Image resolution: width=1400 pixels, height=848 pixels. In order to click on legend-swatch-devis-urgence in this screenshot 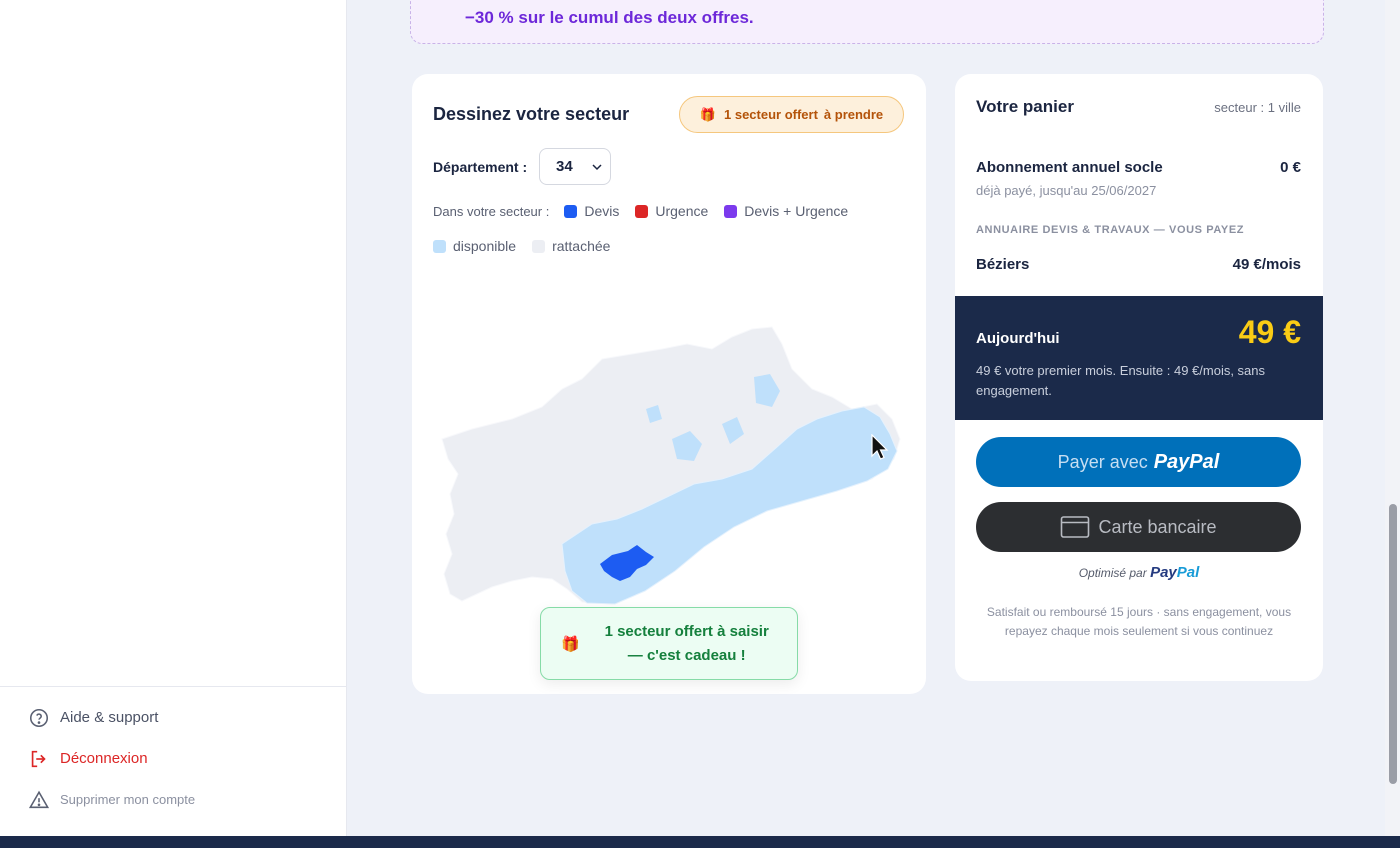, I will do `click(731, 211)`.